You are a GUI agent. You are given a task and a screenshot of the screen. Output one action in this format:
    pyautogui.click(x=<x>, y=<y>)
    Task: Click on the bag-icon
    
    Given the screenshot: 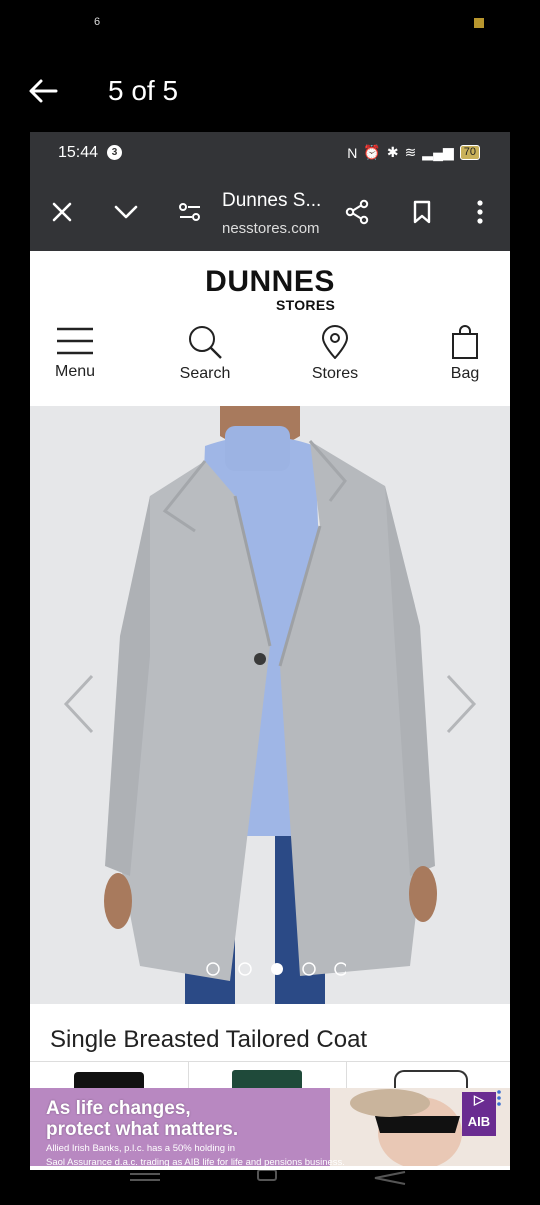 What is the action you would take?
    pyautogui.click(x=465, y=342)
    